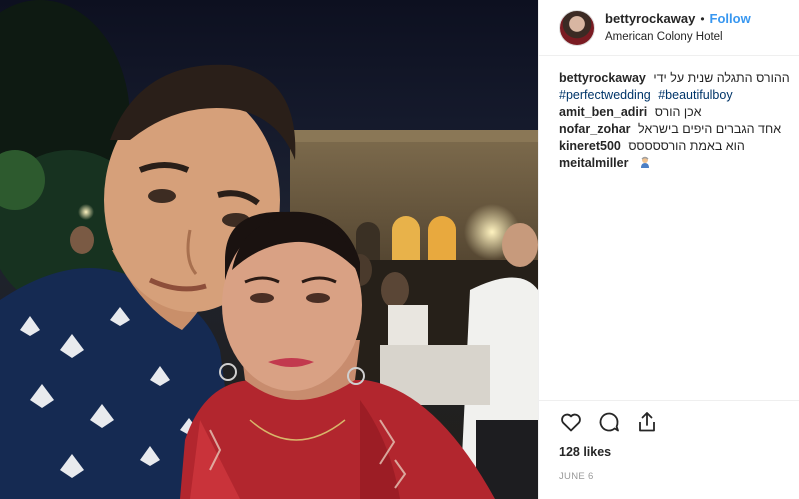 This screenshot has width=799, height=499. Describe the element at coordinates (730, 19) in the screenshot. I see `follow-button: Follow` at that location.